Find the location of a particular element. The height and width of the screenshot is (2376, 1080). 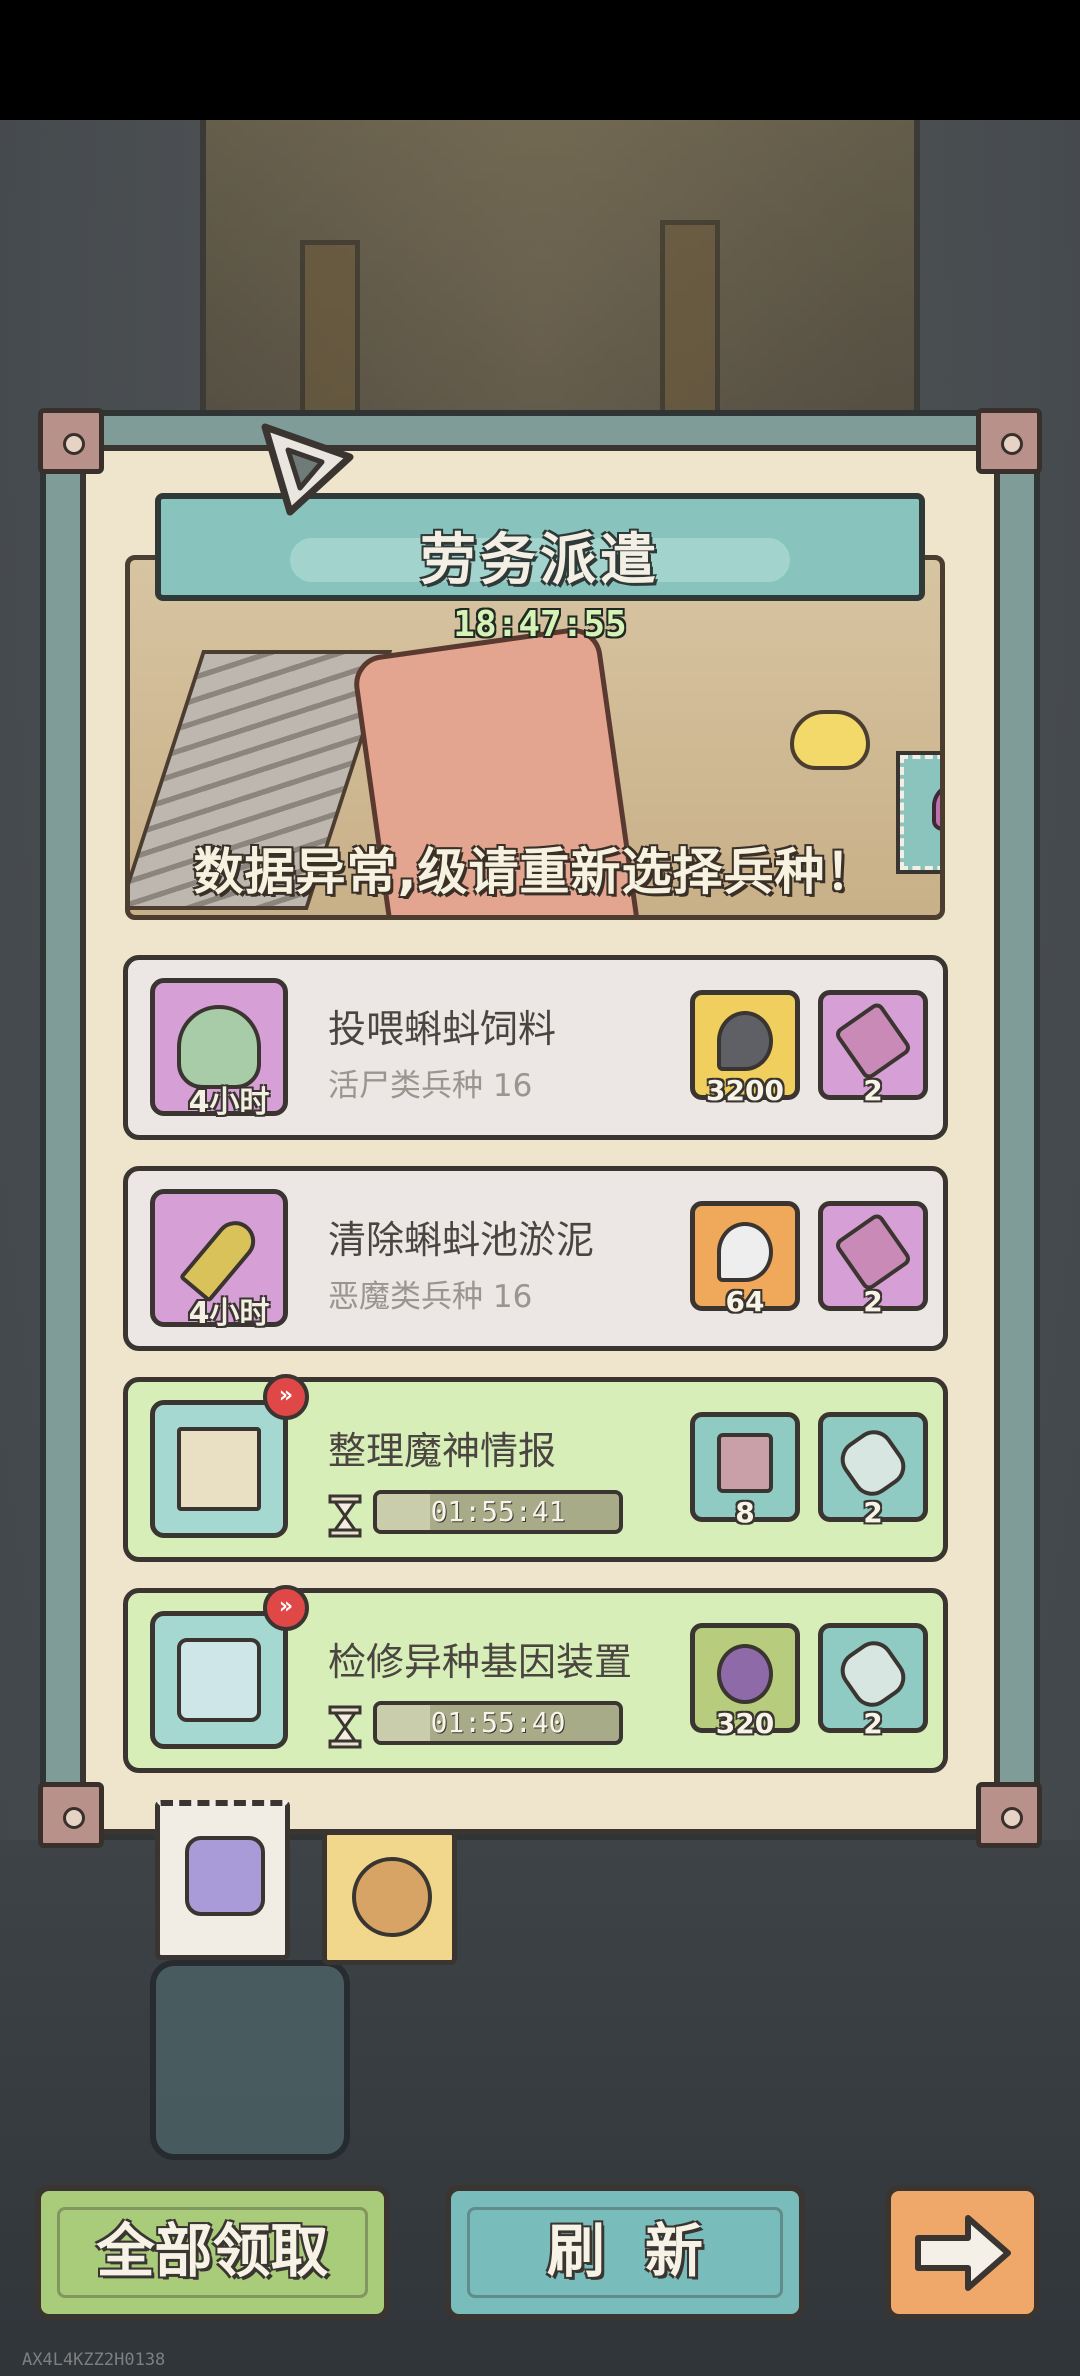

task-row: 4小时 清除蝌蚪池淤泥 恶魔类兵种 16 64 2 is located at coordinates (535, 1258).